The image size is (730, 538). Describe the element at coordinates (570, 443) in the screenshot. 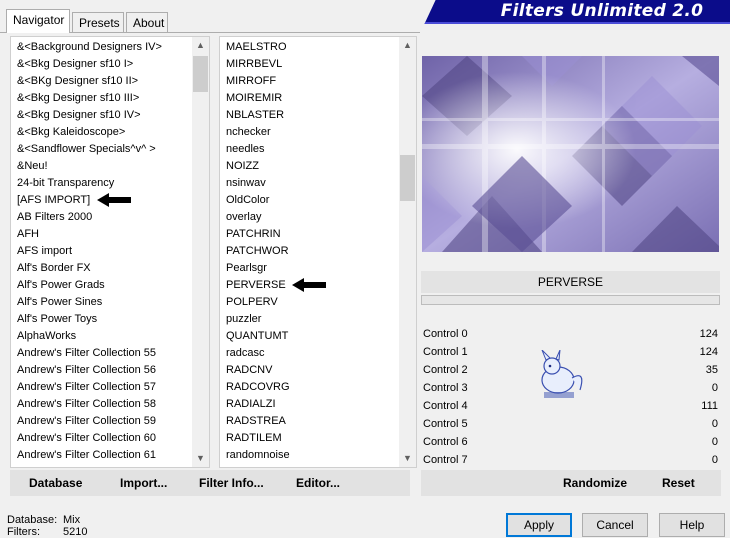

I see `control-row: Control 6 0` at that location.